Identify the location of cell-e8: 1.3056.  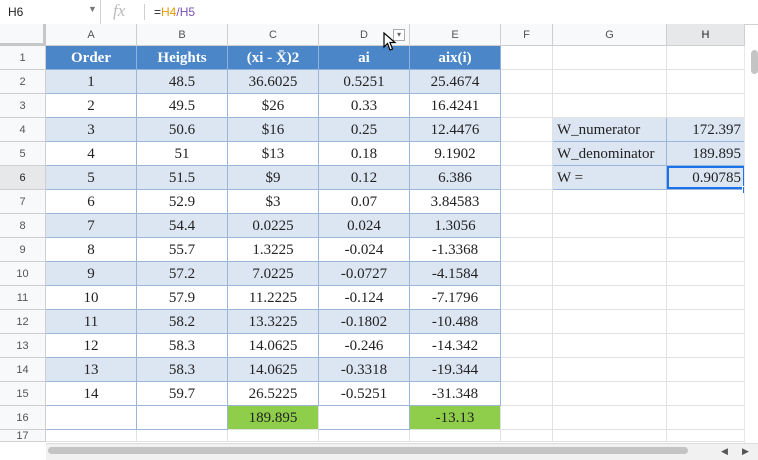
(455, 226).